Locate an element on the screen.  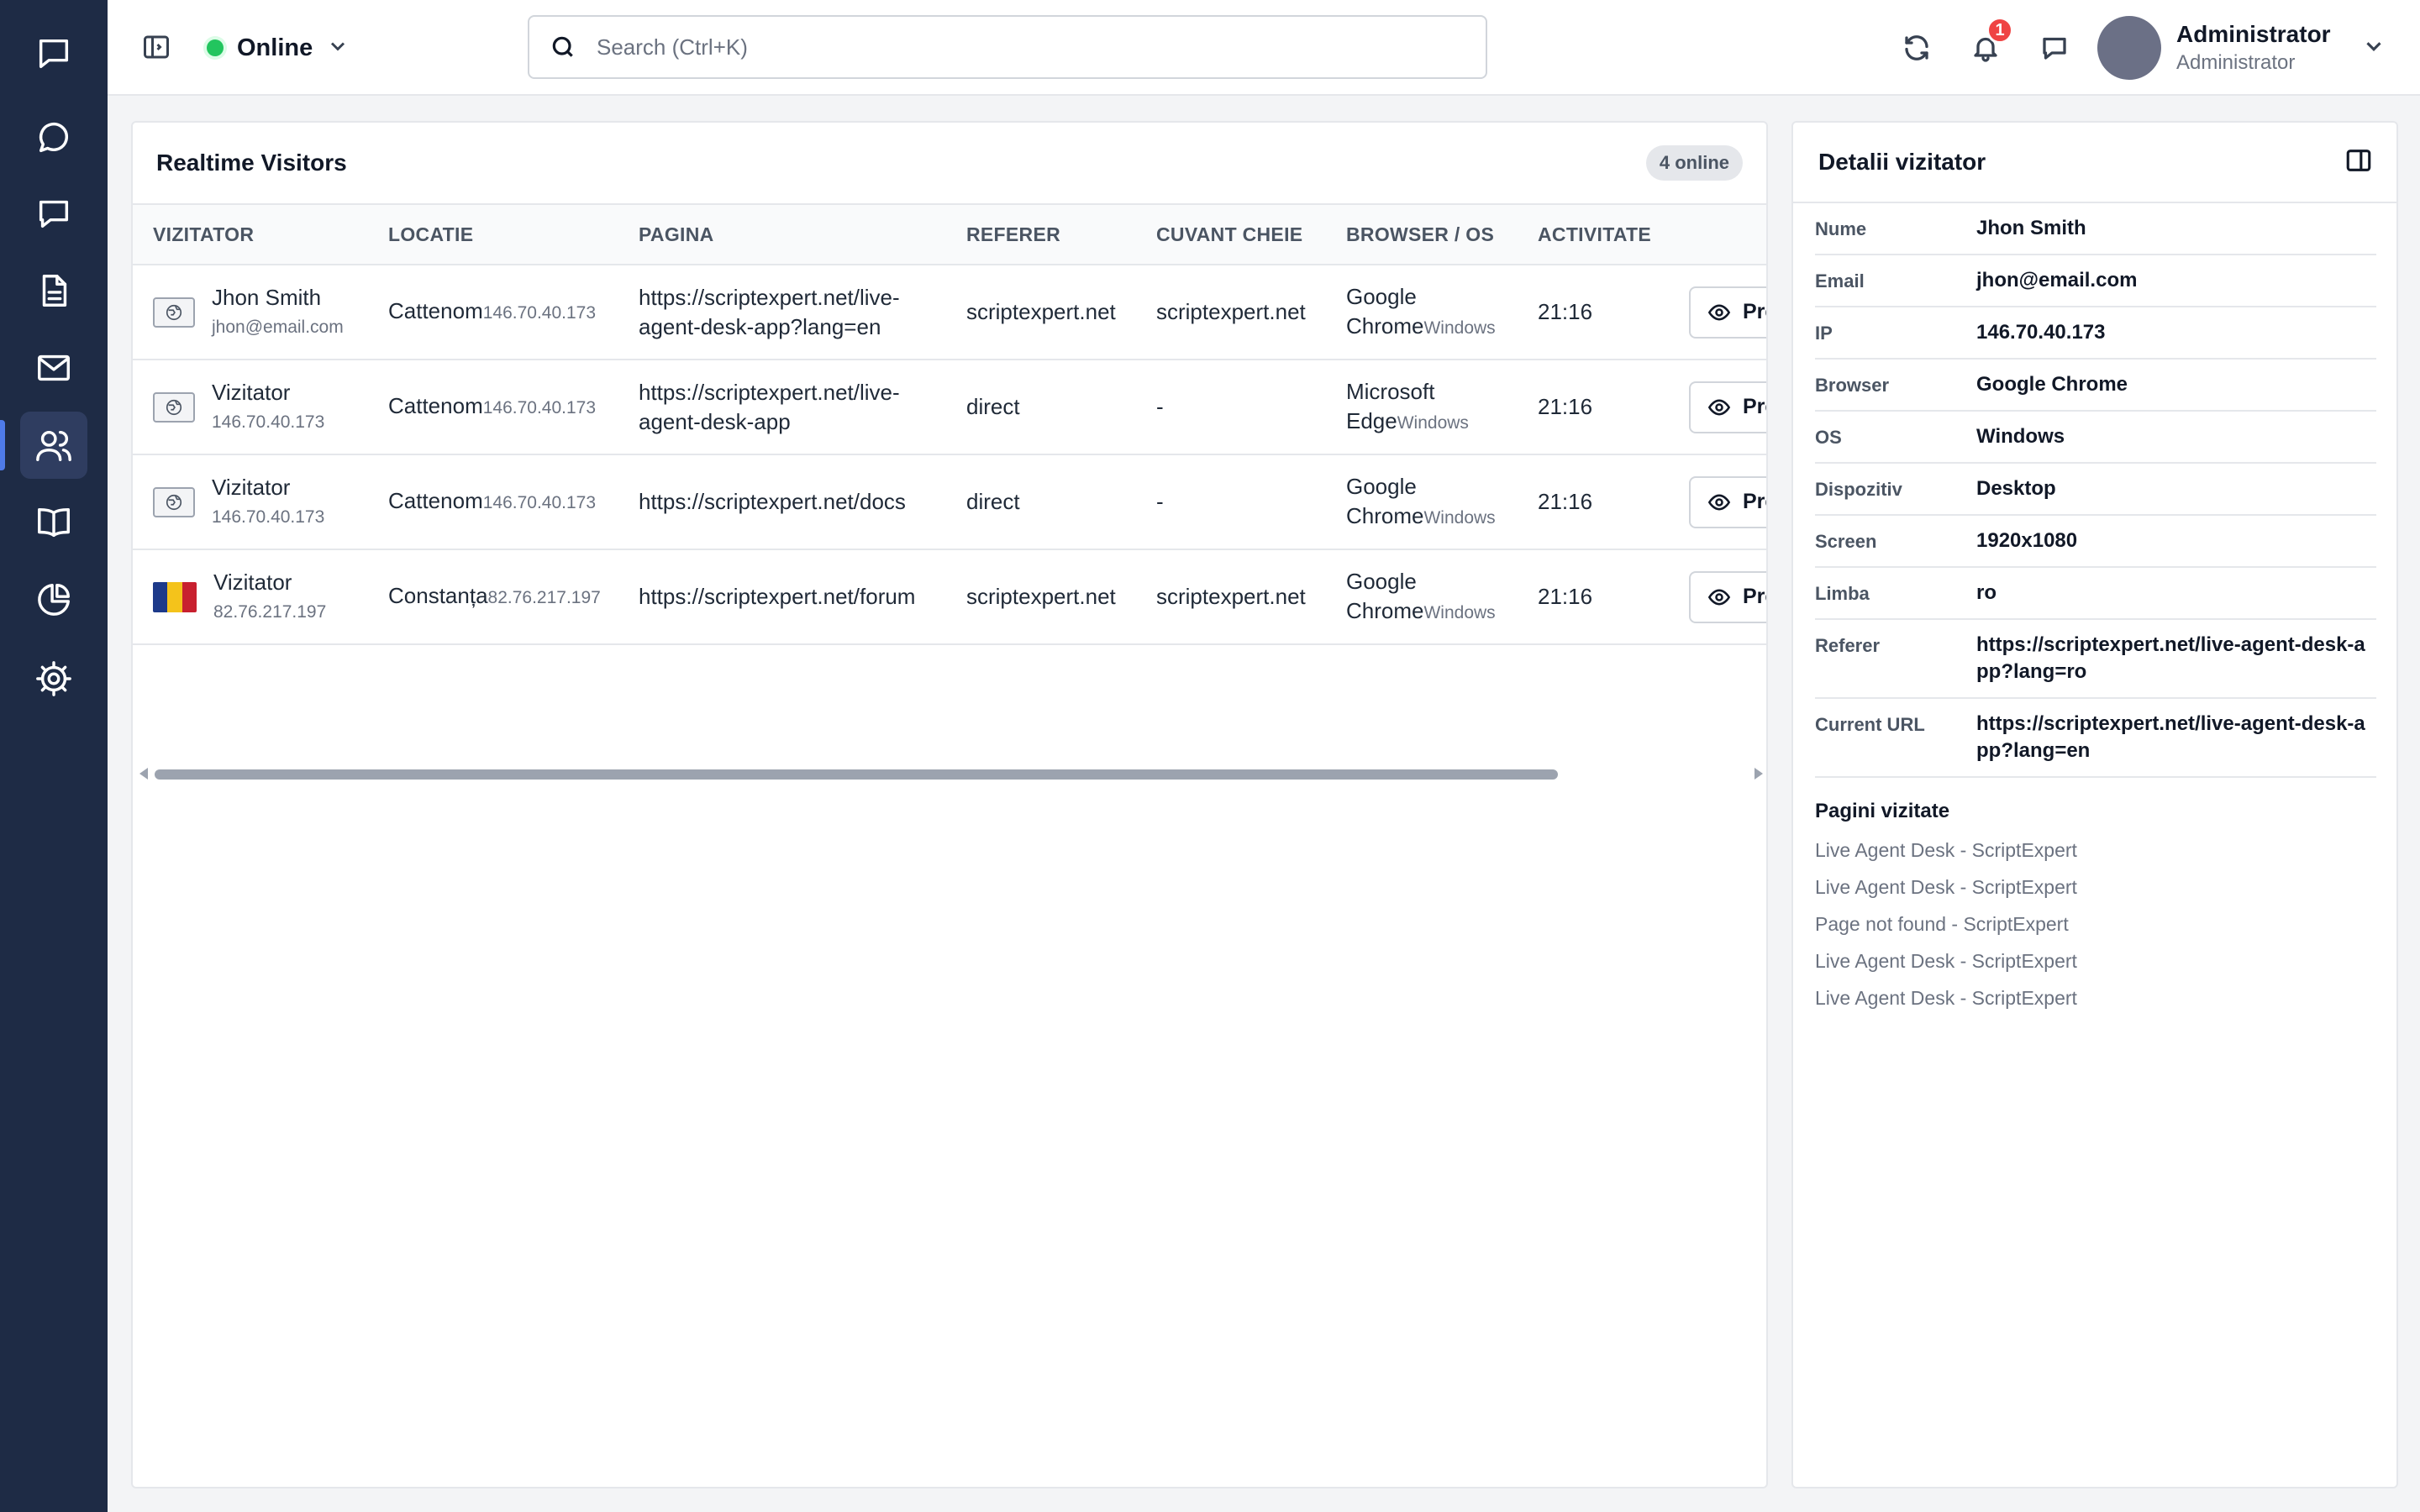
column-header: BROWSER / OS is located at coordinates (1422, 234).